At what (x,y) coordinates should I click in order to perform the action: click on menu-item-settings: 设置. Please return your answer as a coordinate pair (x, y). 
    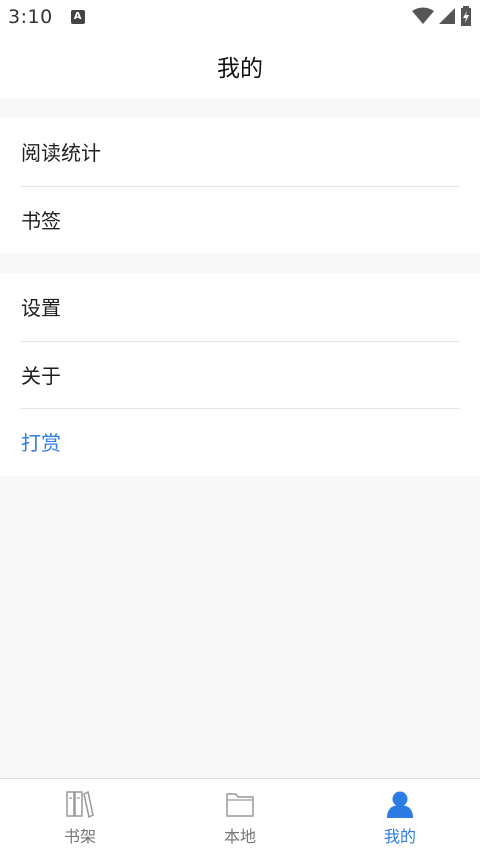
    Looking at the image, I should click on (240, 307).